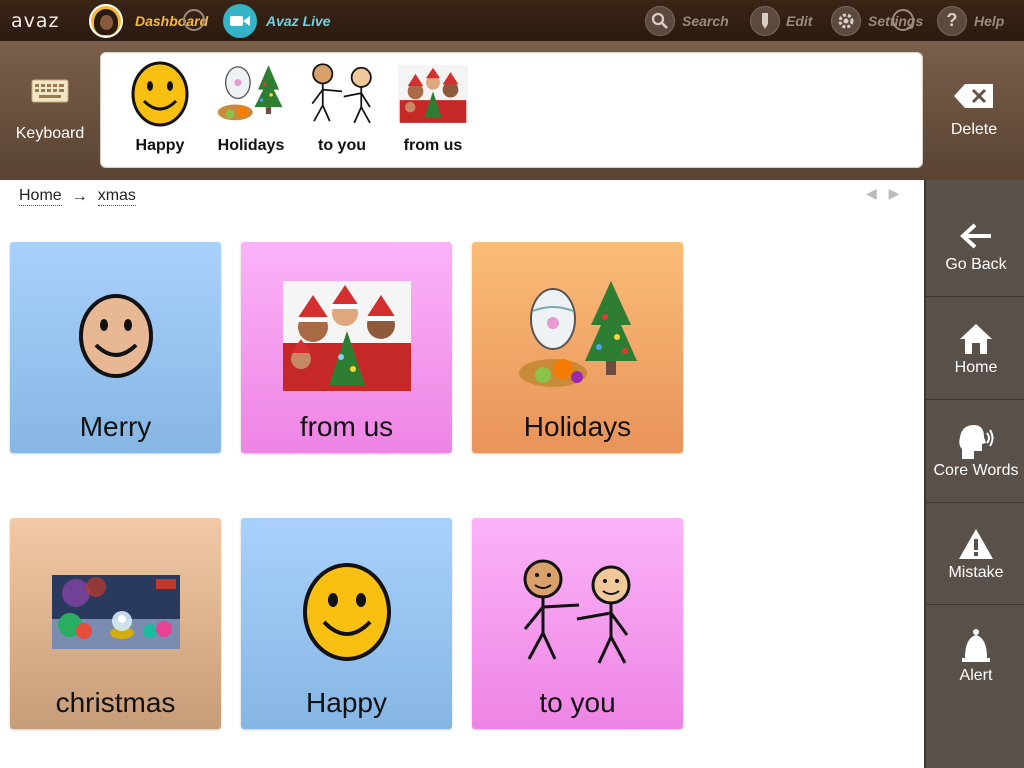 The height and width of the screenshot is (768, 1024). Describe the element at coordinates (976, 264) in the screenshot. I see `go-back-label: Go Back` at that location.